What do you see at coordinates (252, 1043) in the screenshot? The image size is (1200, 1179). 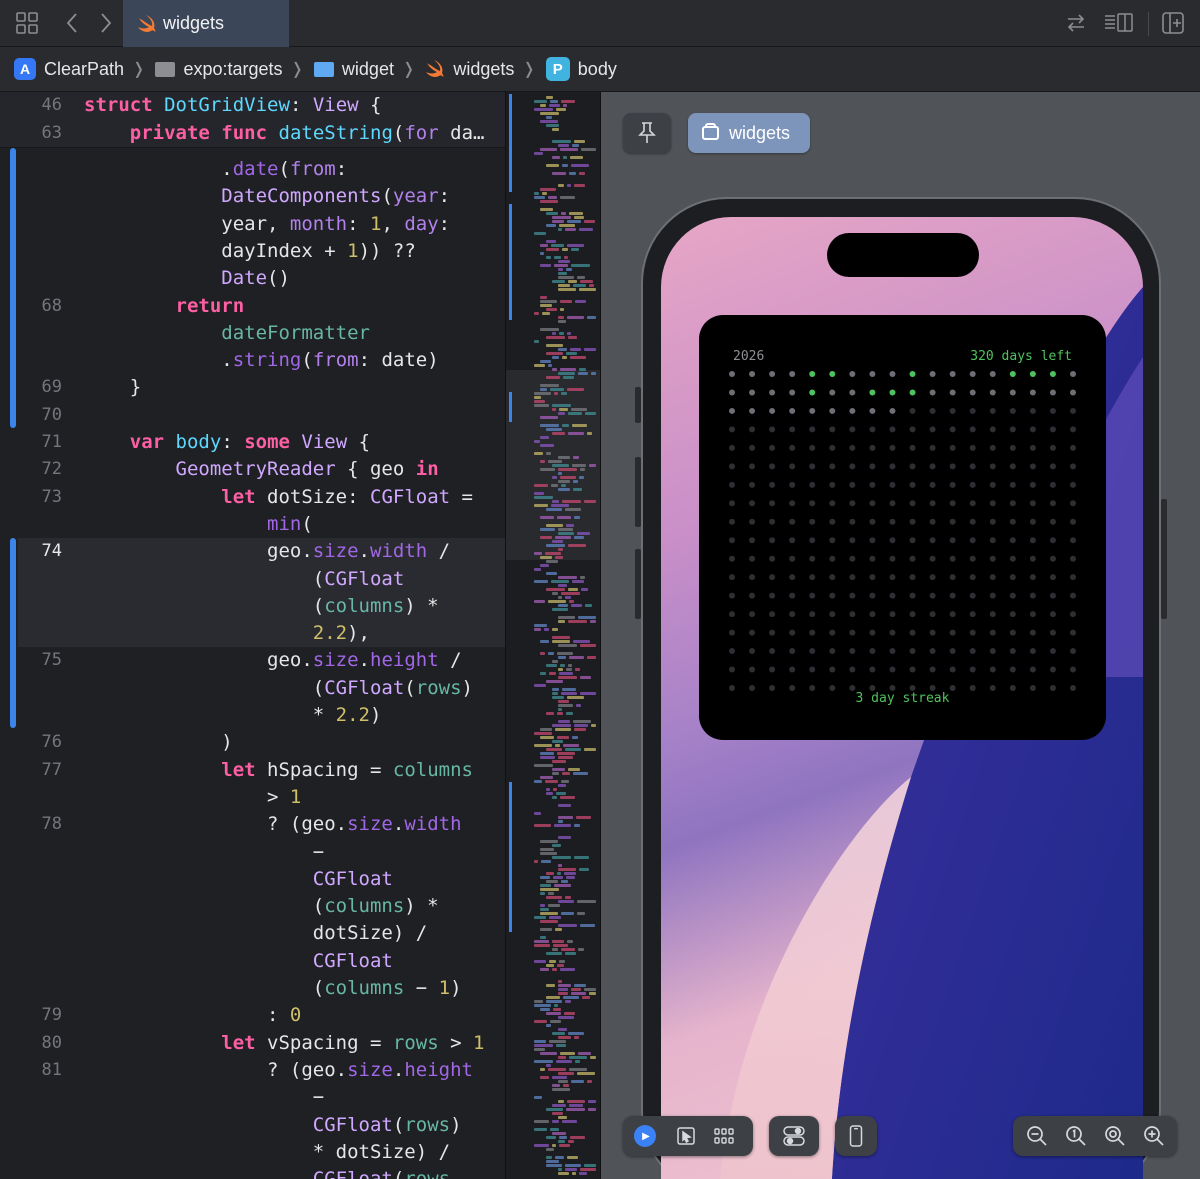 I see `code-line: 80 let vSpacing = rows > 1` at bounding box center [252, 1043].